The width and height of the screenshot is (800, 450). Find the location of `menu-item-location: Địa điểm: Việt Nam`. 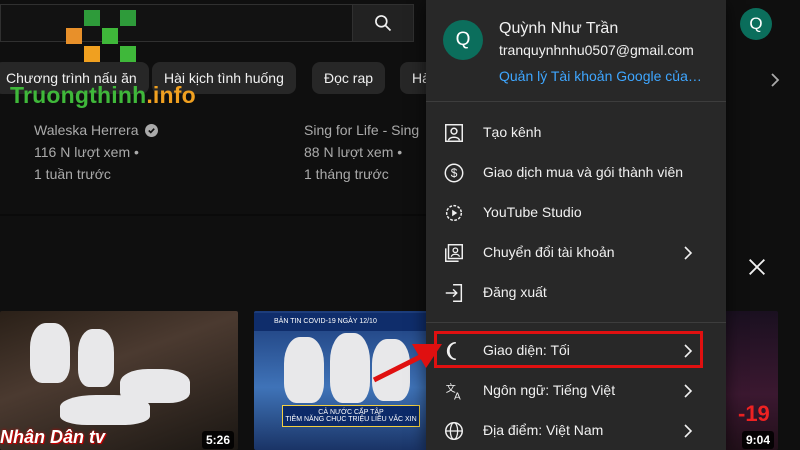

menu-item-location: Địa điểm: Việt Nam is located at coordinates (576, 430).